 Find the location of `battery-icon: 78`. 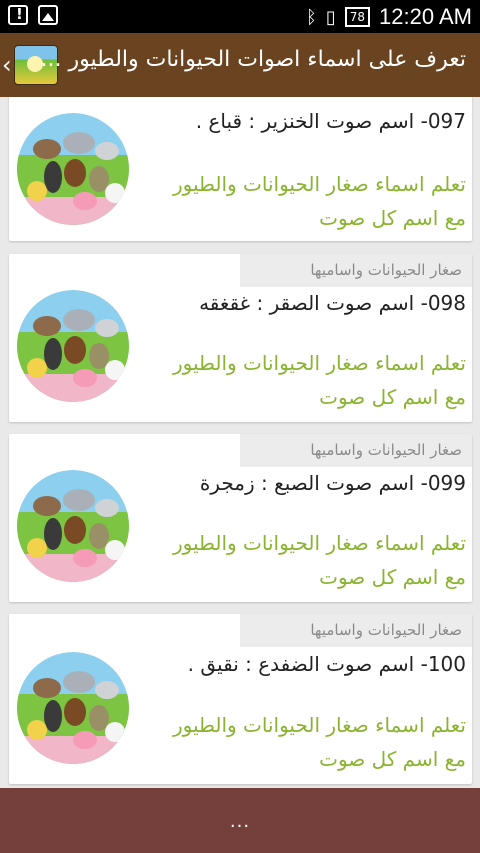

battery-icon: 78 is located at coordinates (357, 17).